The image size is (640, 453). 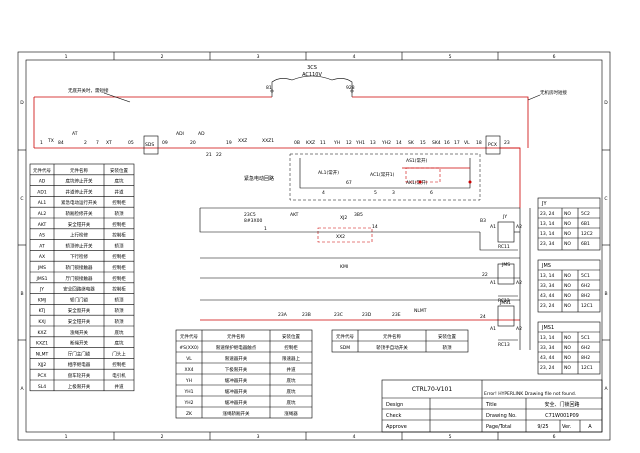 What do you see at coordinates (79, 224) in the screenshot?
I see `table-cell: 安全钳开关` at bounding box center [79, 224].